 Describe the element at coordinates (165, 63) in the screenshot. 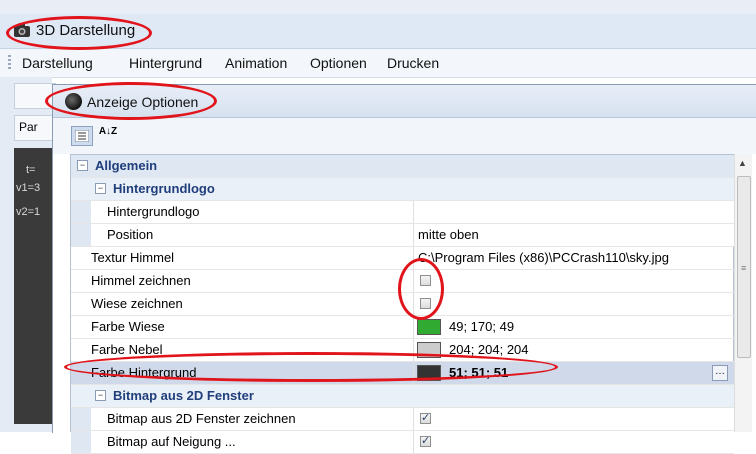

I see `menu-hintergrund: Hintergrund` at that location.